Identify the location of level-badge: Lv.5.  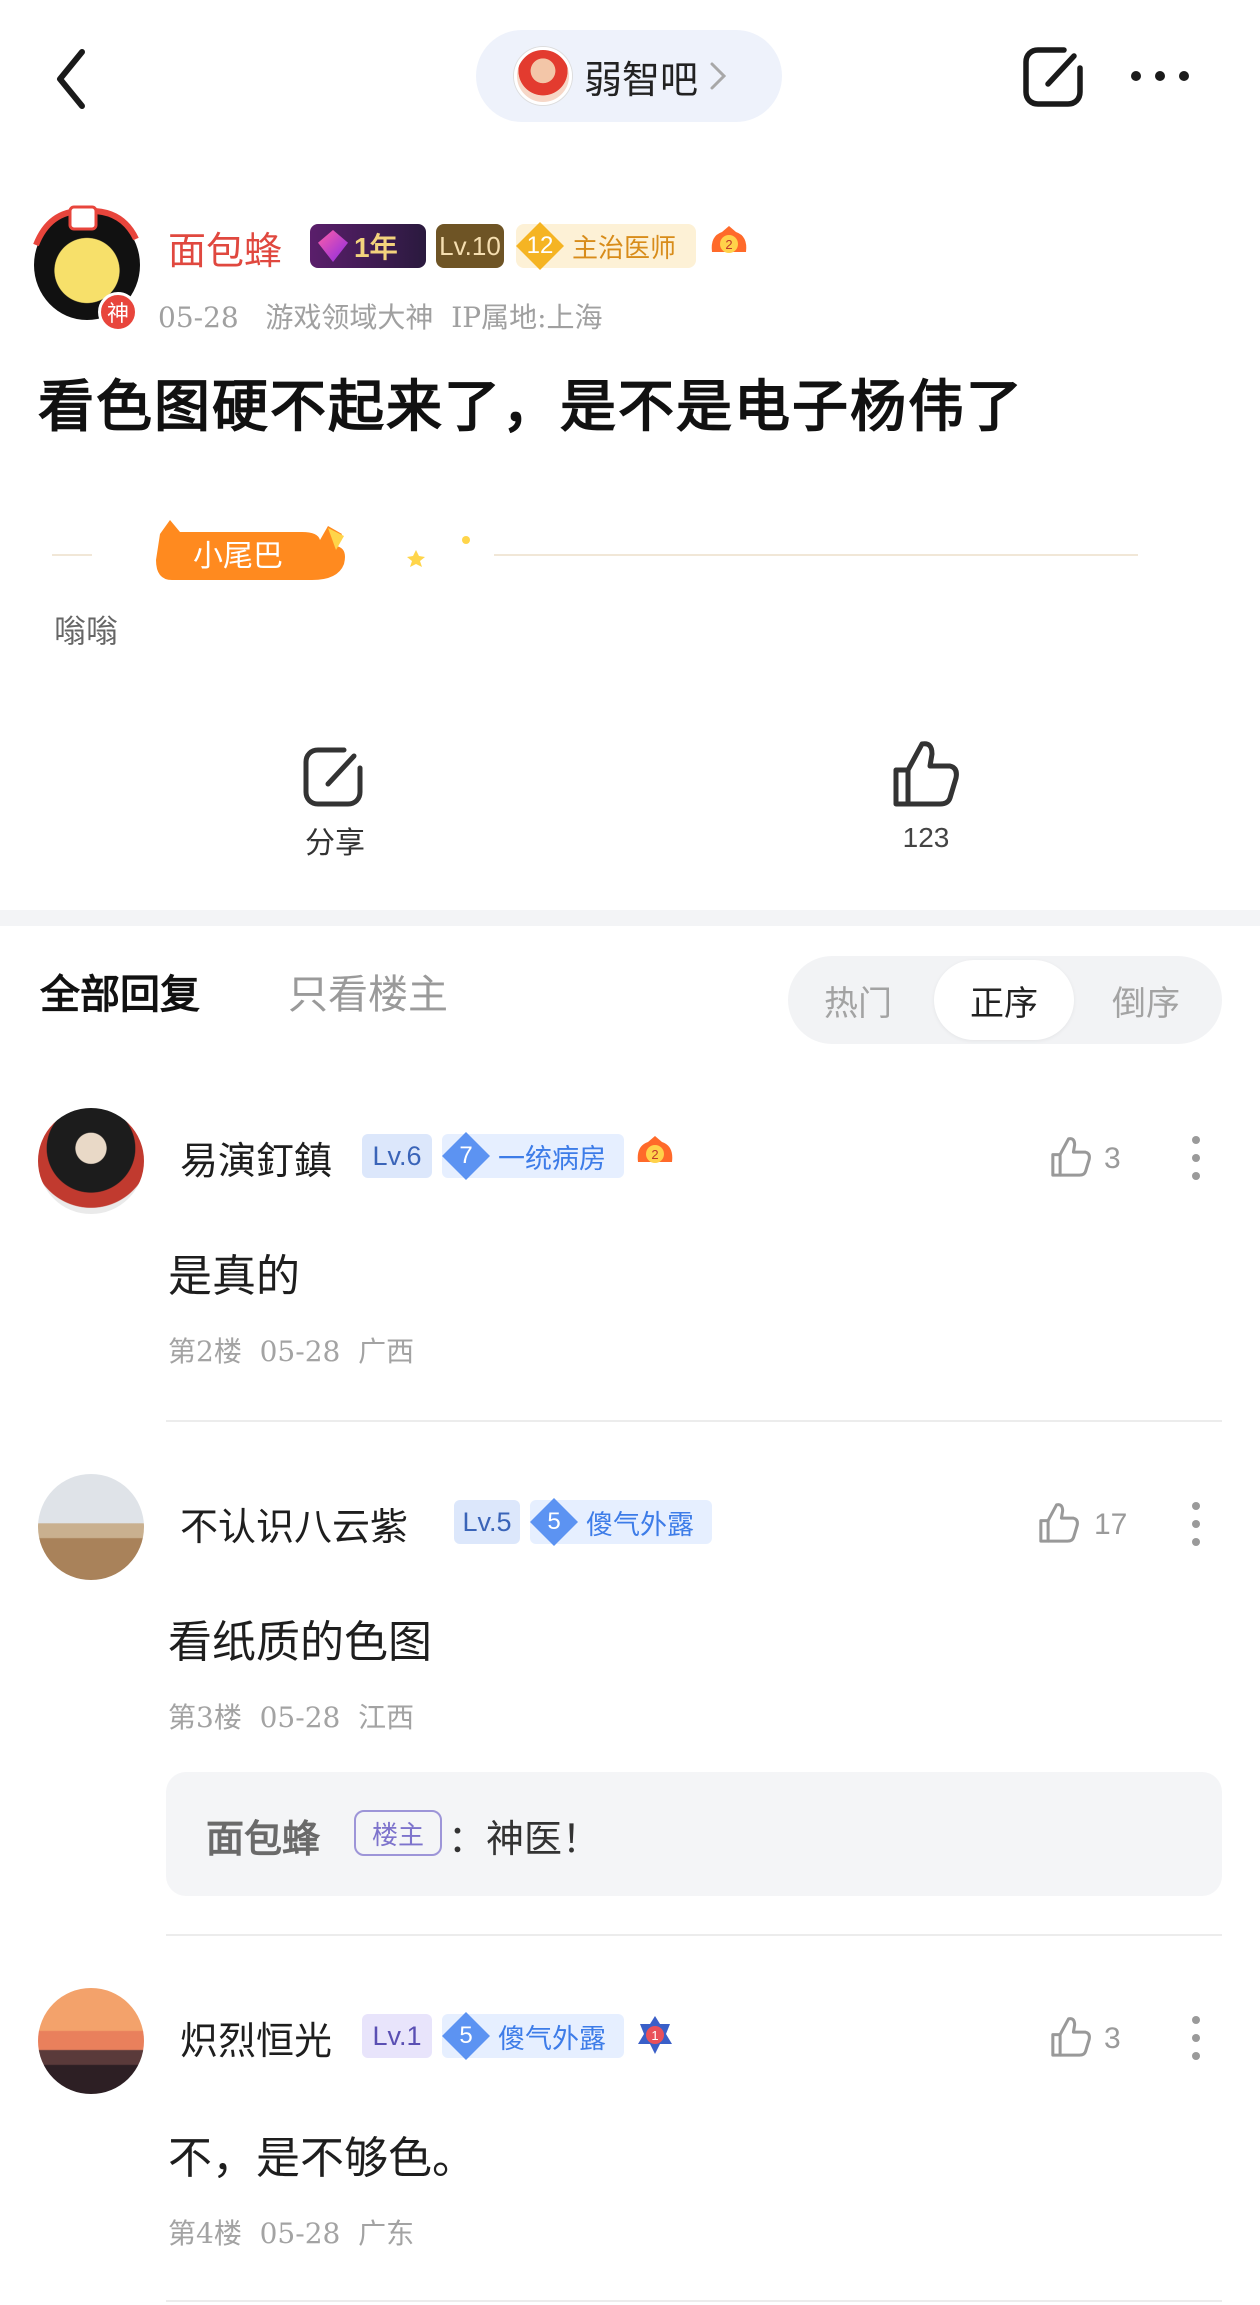
(487, 1522).